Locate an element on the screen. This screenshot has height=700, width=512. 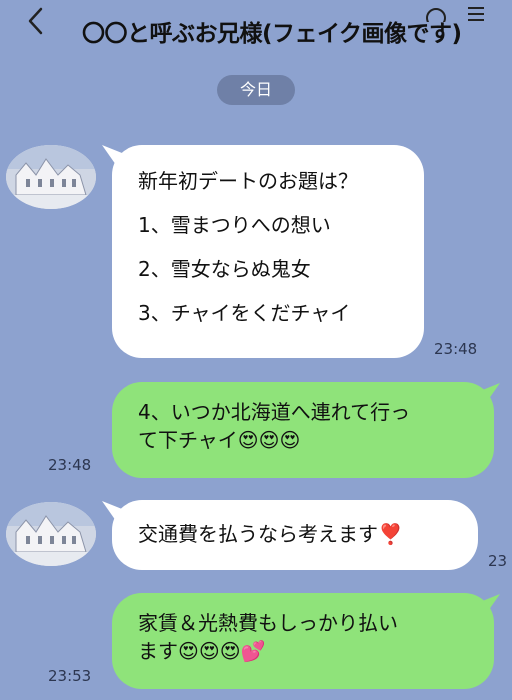
message-line: 2、雪女ならぬ鬼女 is located at coordinates (224, 269).